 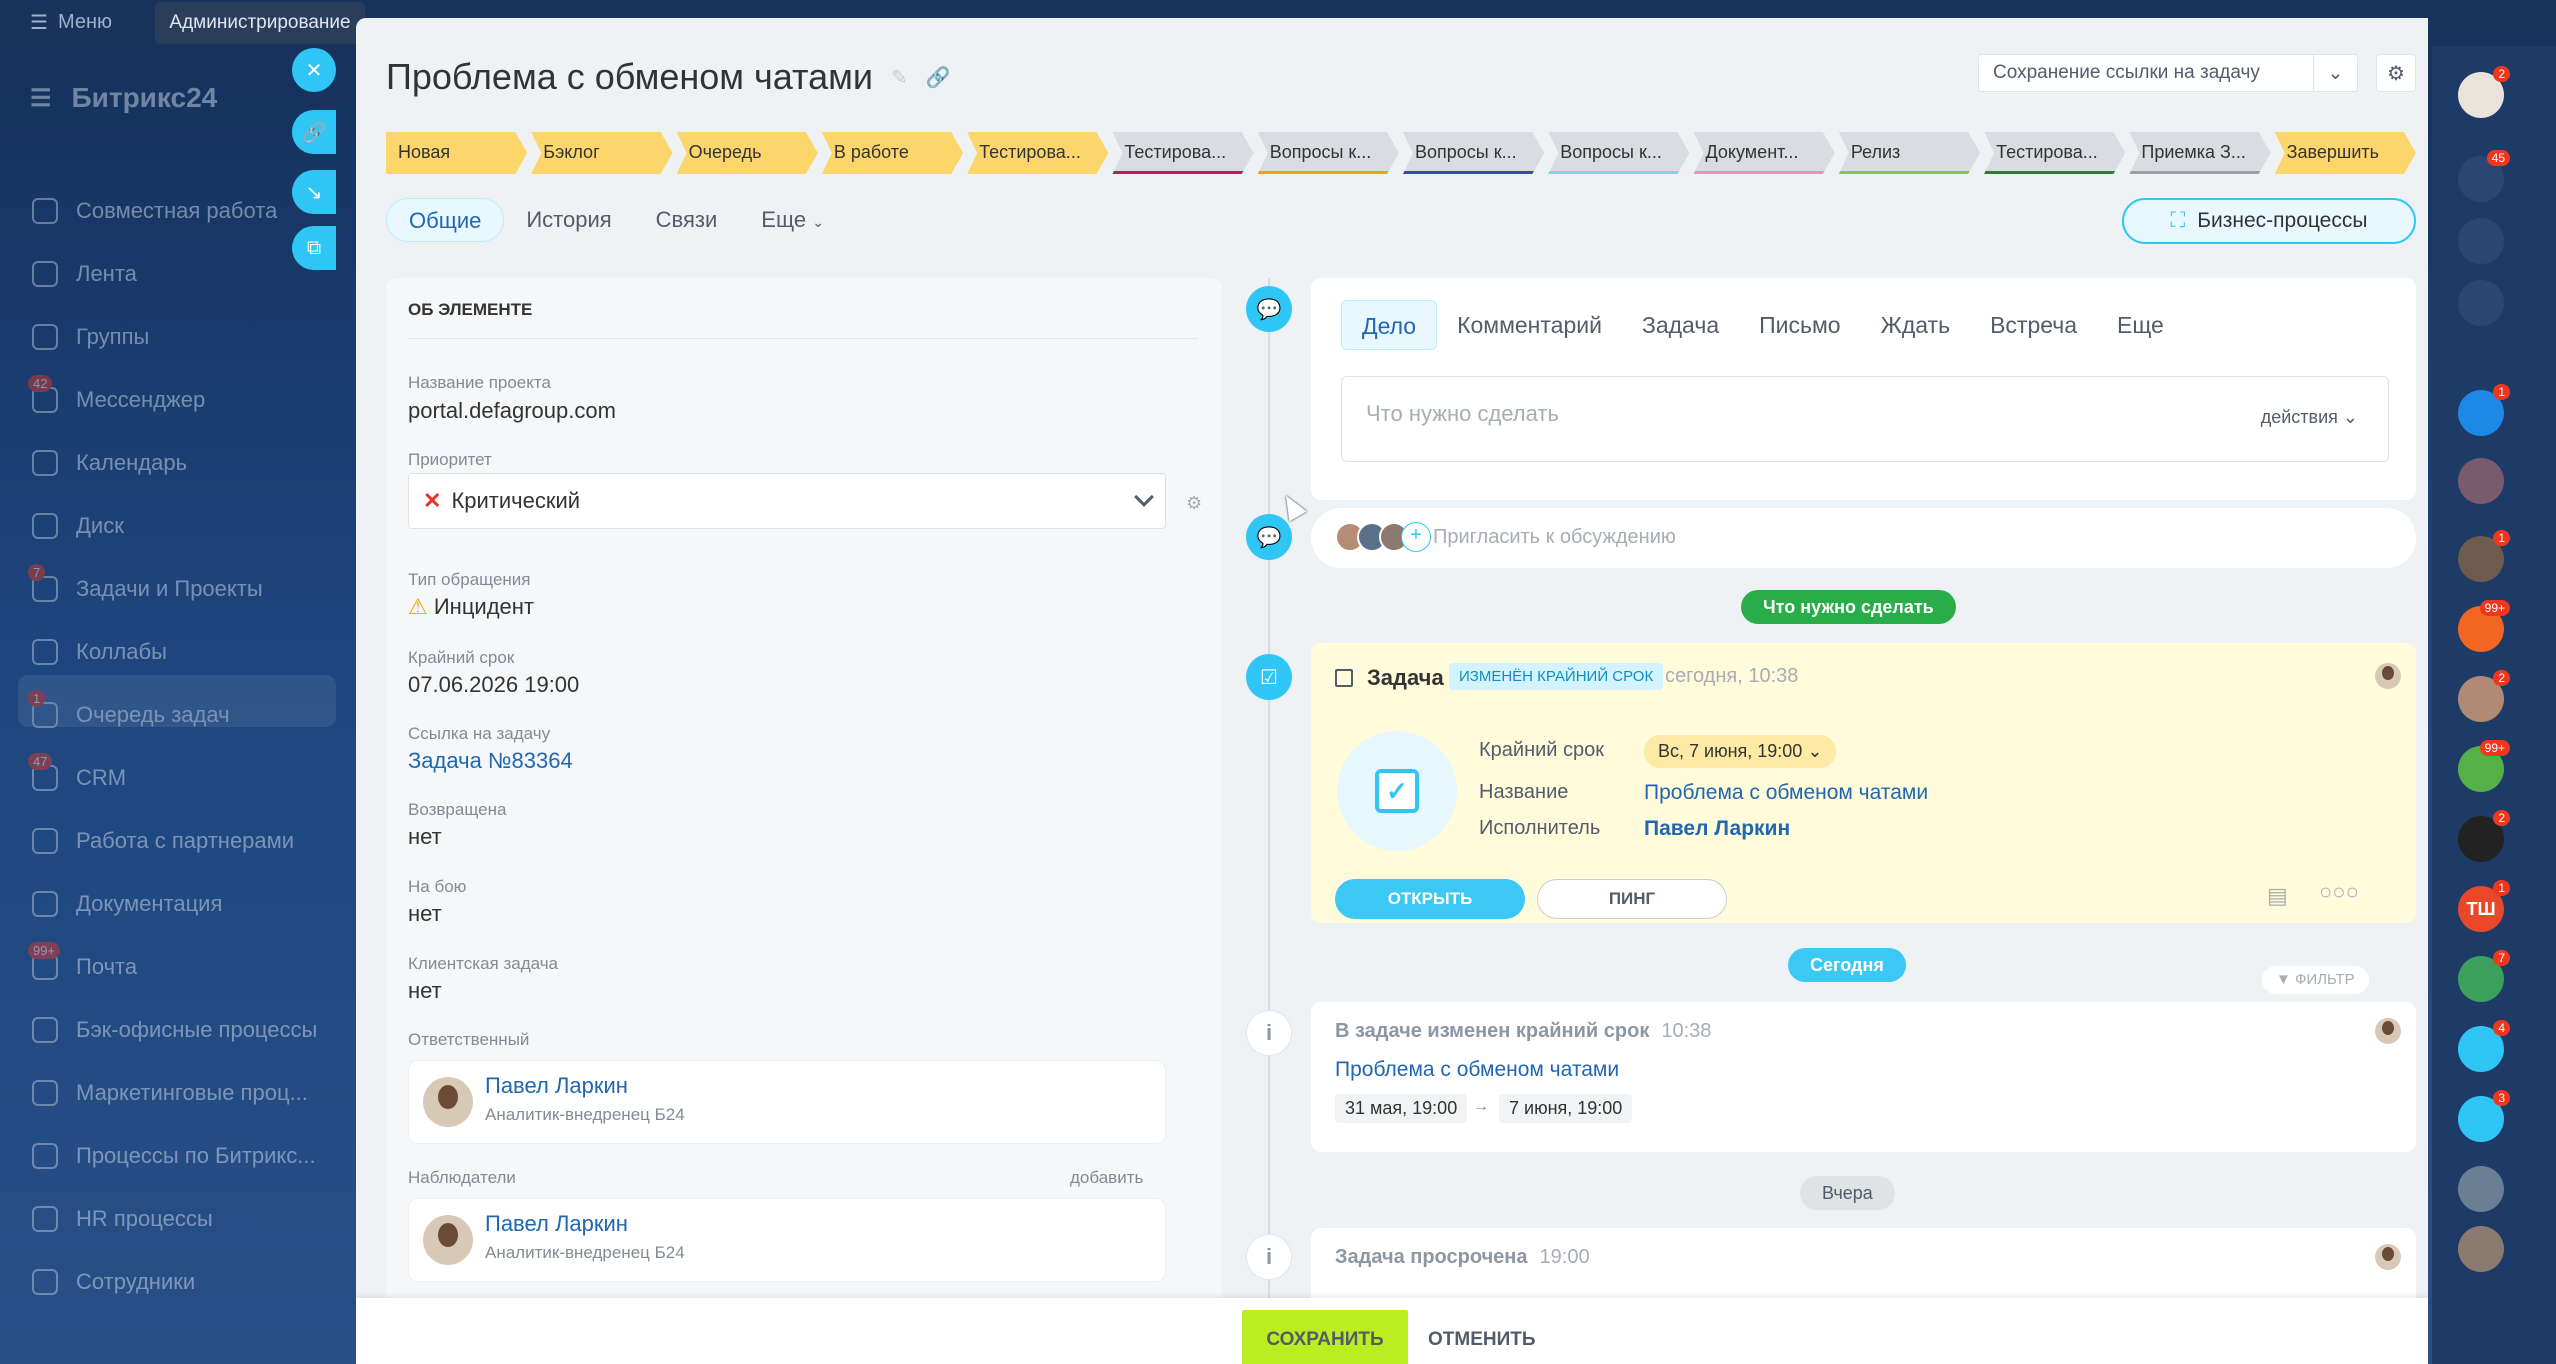 I want to click on link-icon: 🔗, so click(x=938, y=77).